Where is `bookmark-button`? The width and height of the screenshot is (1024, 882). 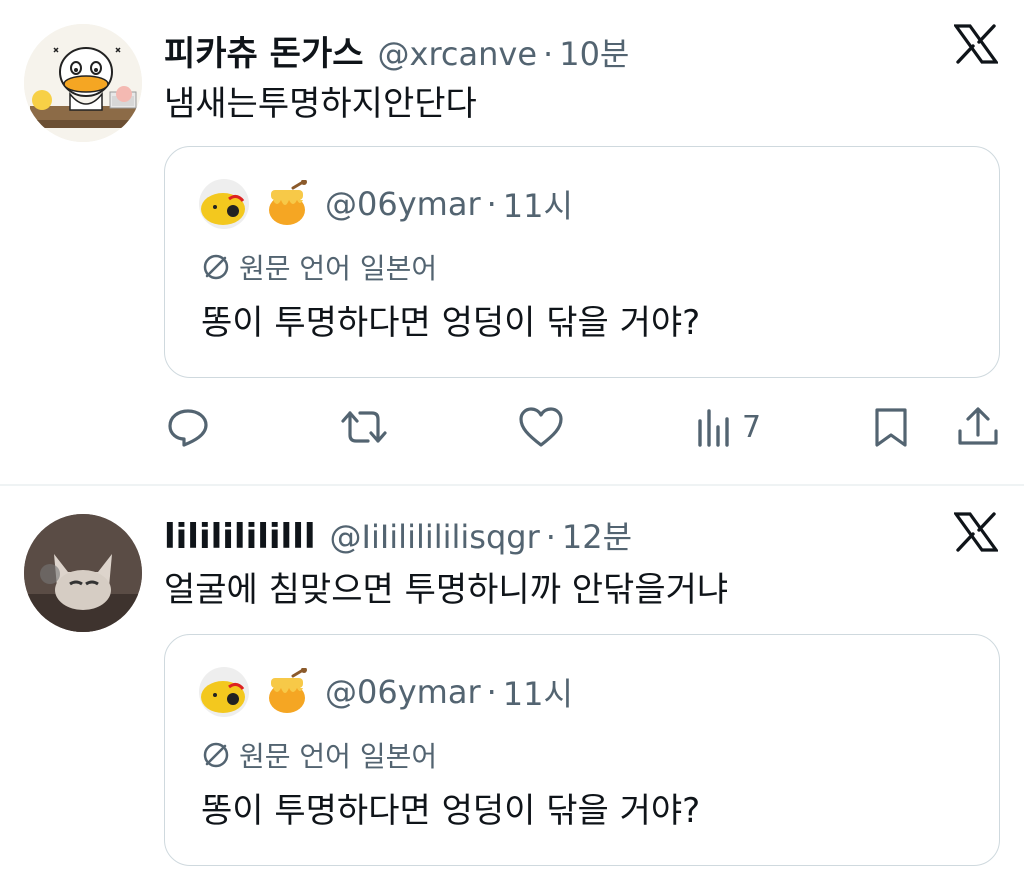
bookmark-button is located at coordinates (891, 427).